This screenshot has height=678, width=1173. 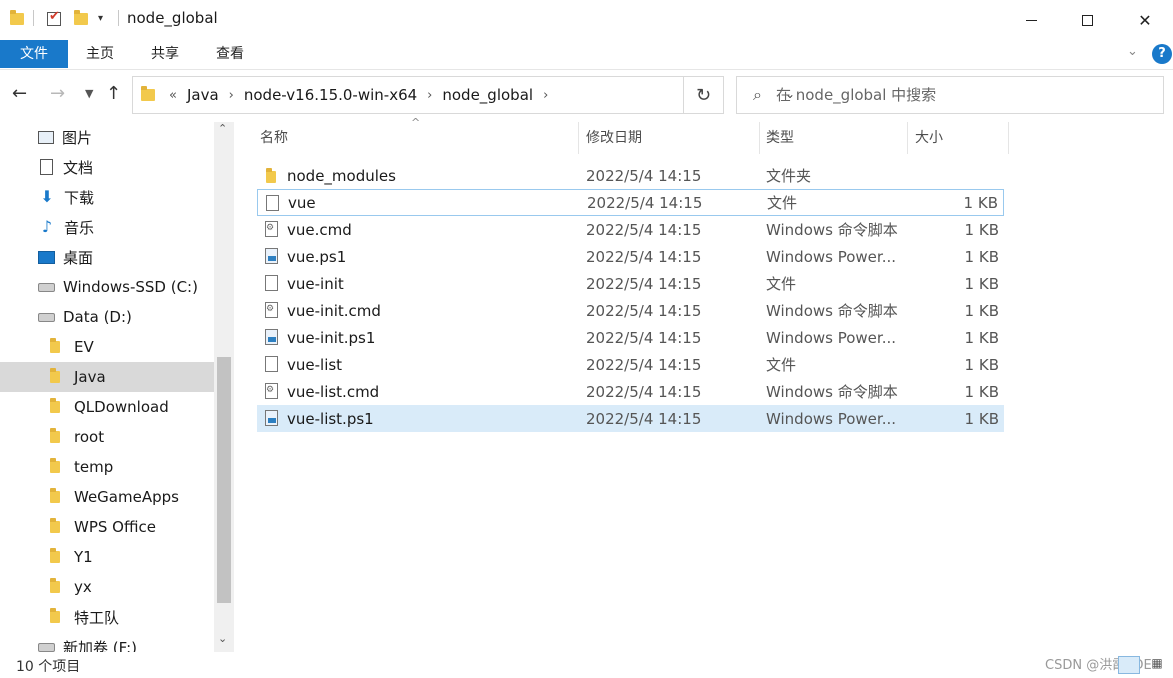 What do you see at coordinates (107, 347) in the screenshot?
I see `sidebar-item-ev: EV` at bounding box center [107, 347].